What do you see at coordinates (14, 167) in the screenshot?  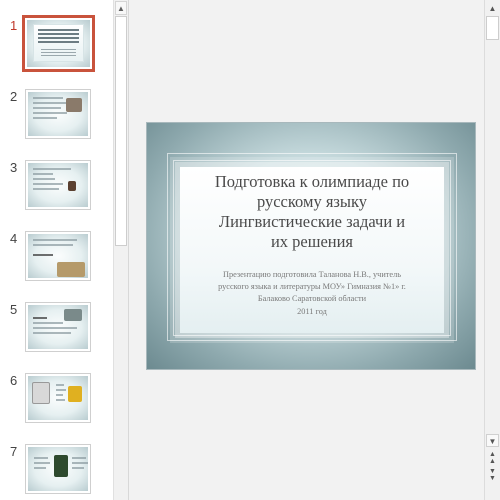 I see `thumbnail-number: 3` at bounding box center [14, 167].